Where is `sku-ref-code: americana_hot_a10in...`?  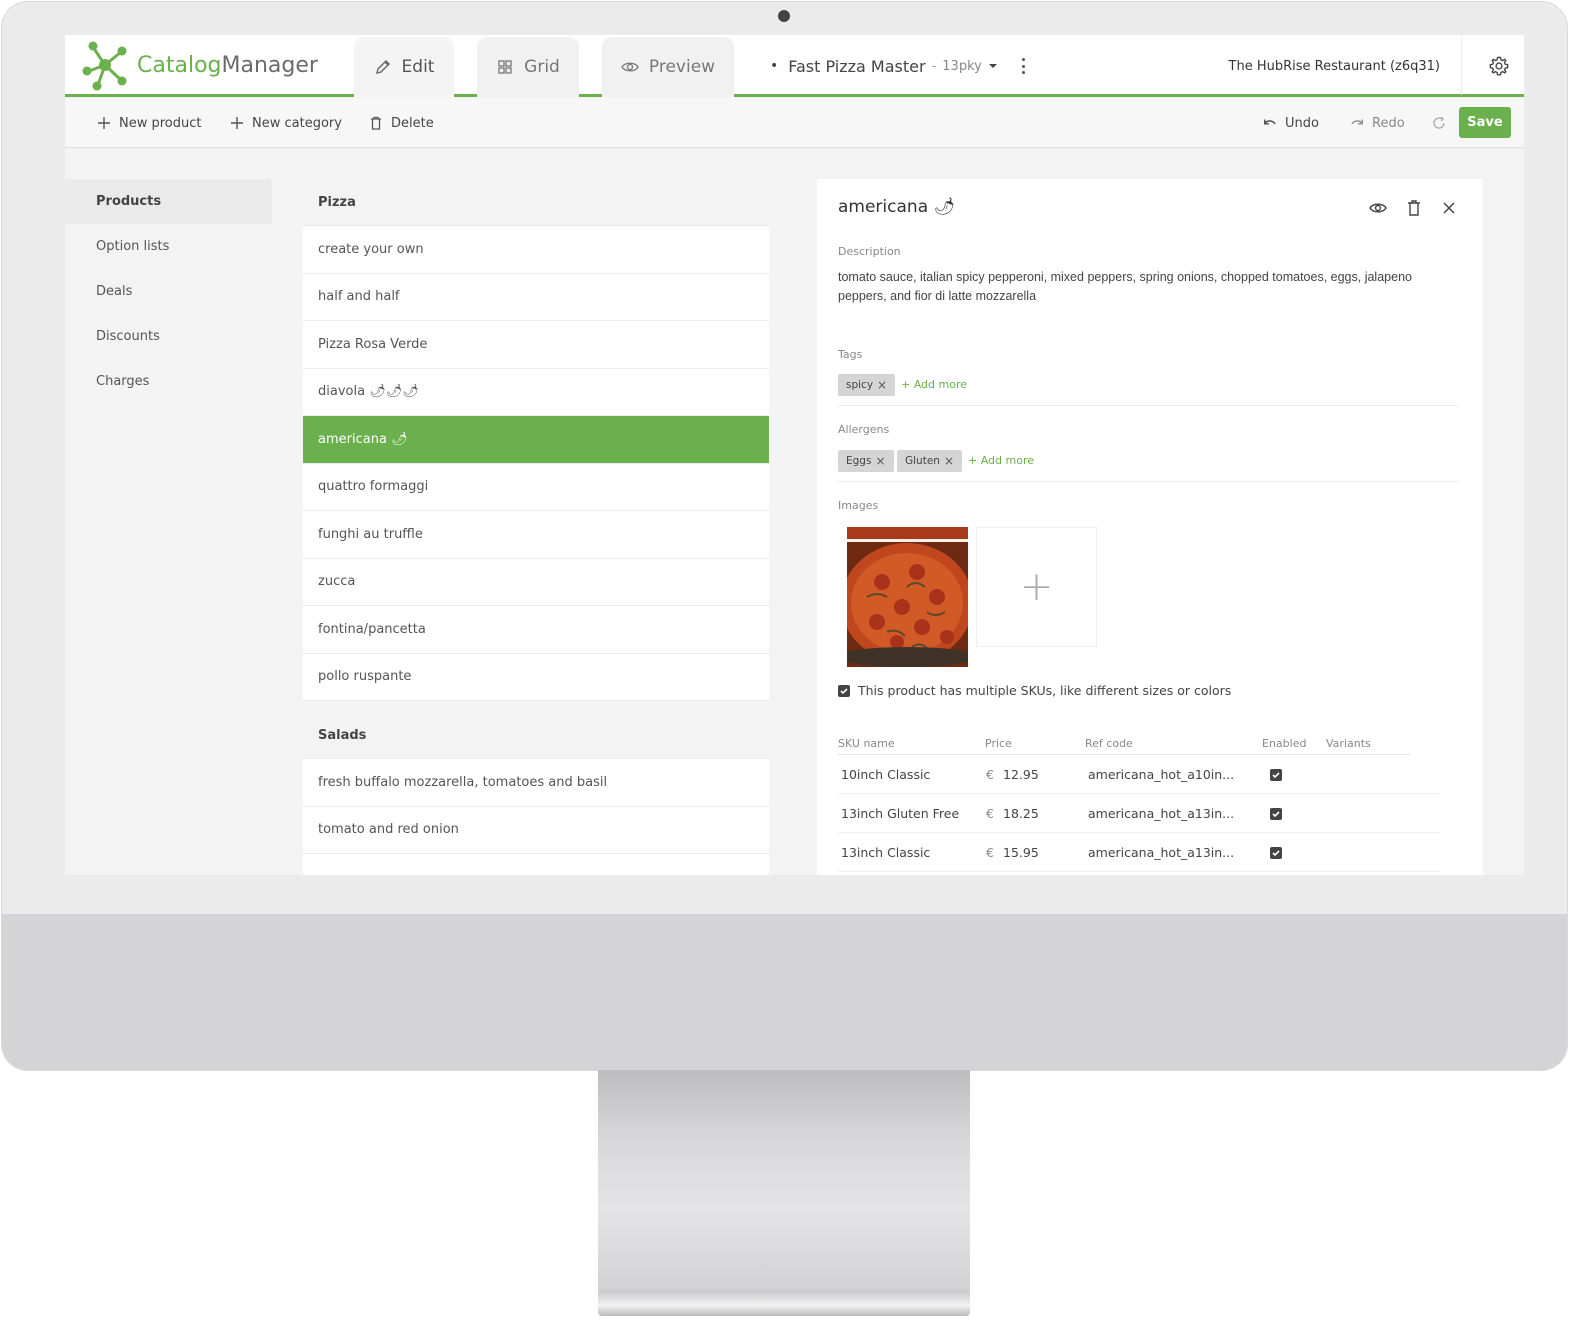
sku-ref-code: americana_hot_a10in... is located at coordinates (1161, 774).